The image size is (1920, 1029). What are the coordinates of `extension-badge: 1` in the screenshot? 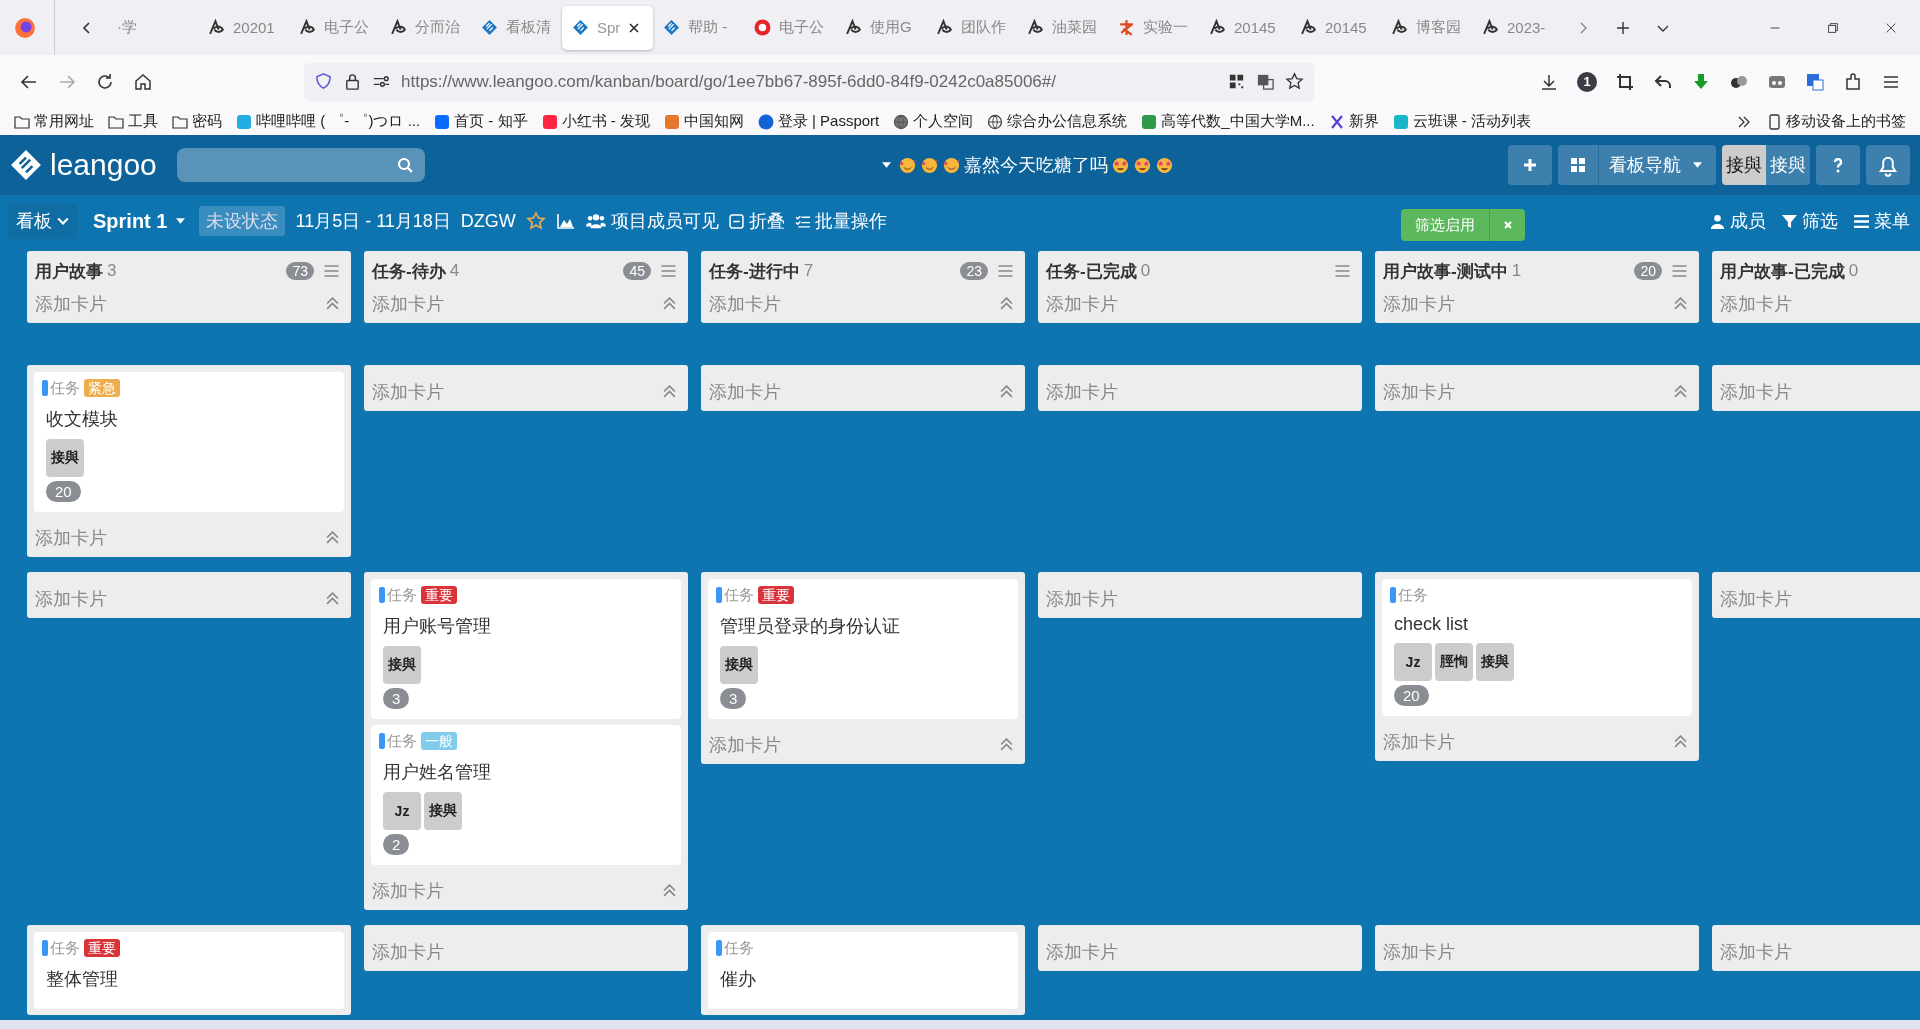 It's located at (1587, 81).